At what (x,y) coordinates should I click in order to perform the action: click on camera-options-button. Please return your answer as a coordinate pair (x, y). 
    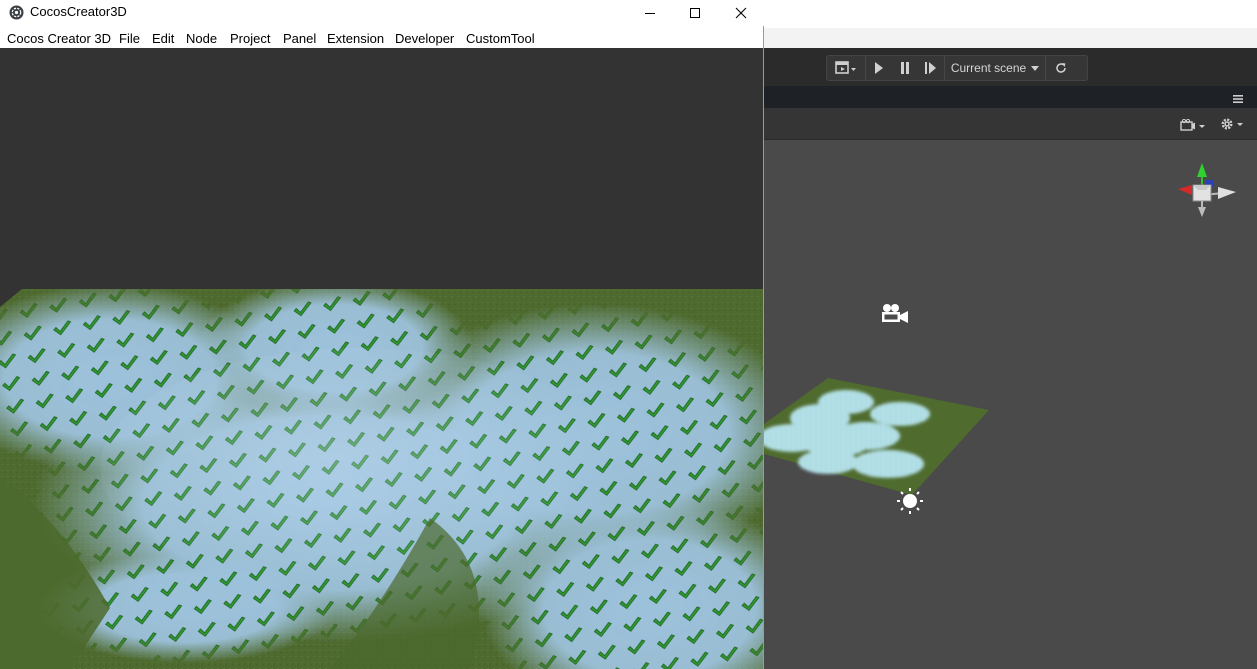
    Looking at the image, I should click on (1193, 127).